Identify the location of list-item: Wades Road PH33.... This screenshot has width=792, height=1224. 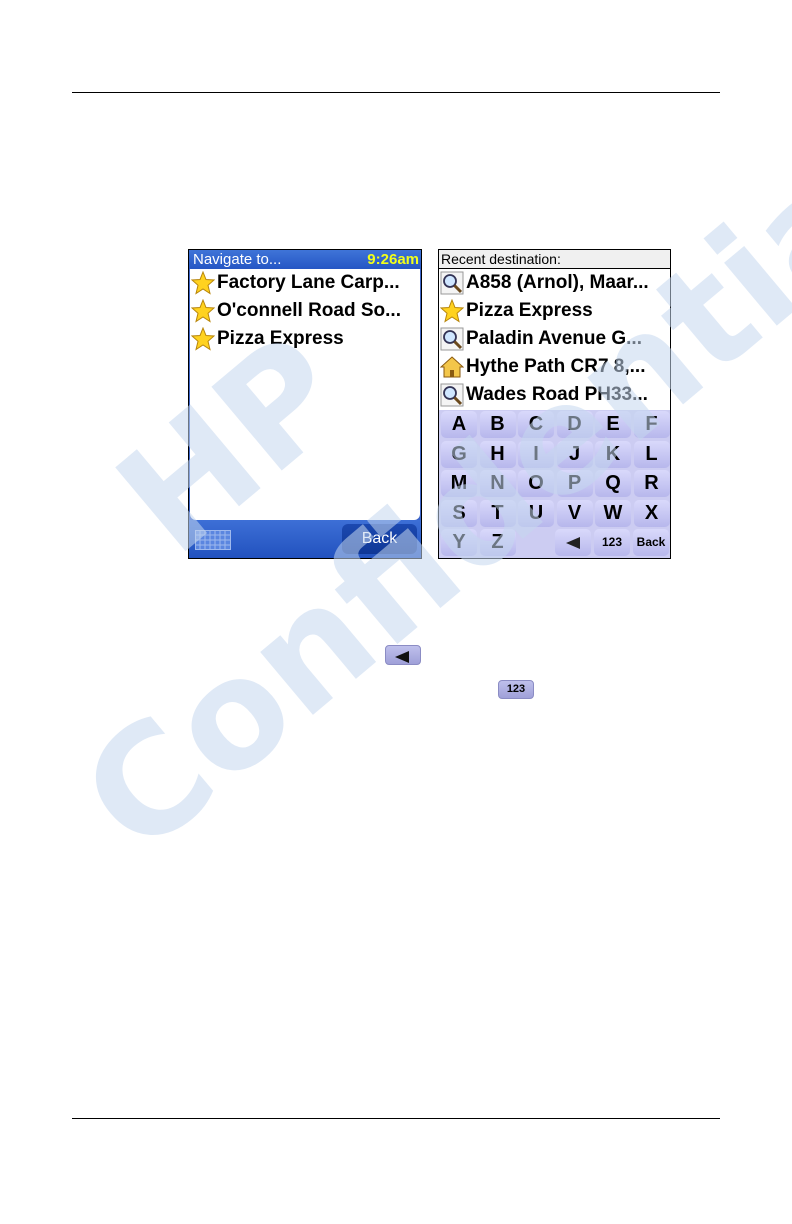
(554, 395).